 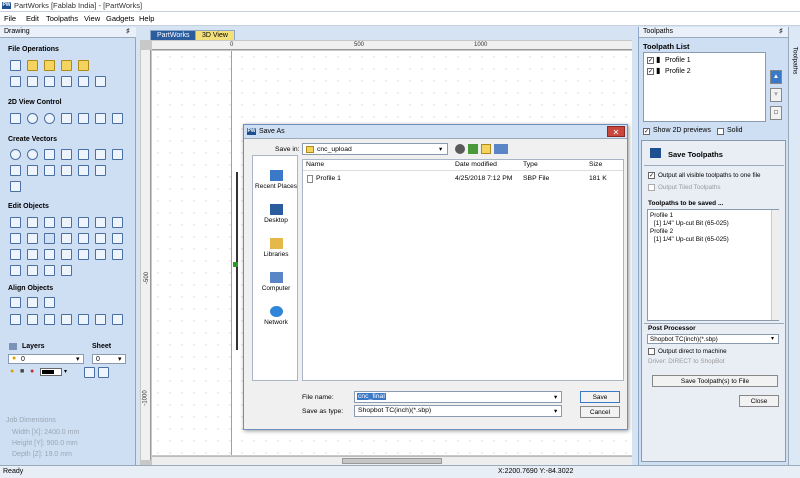 I want to click on tab-partworks: PartWorks, so click(x=173, y=35).